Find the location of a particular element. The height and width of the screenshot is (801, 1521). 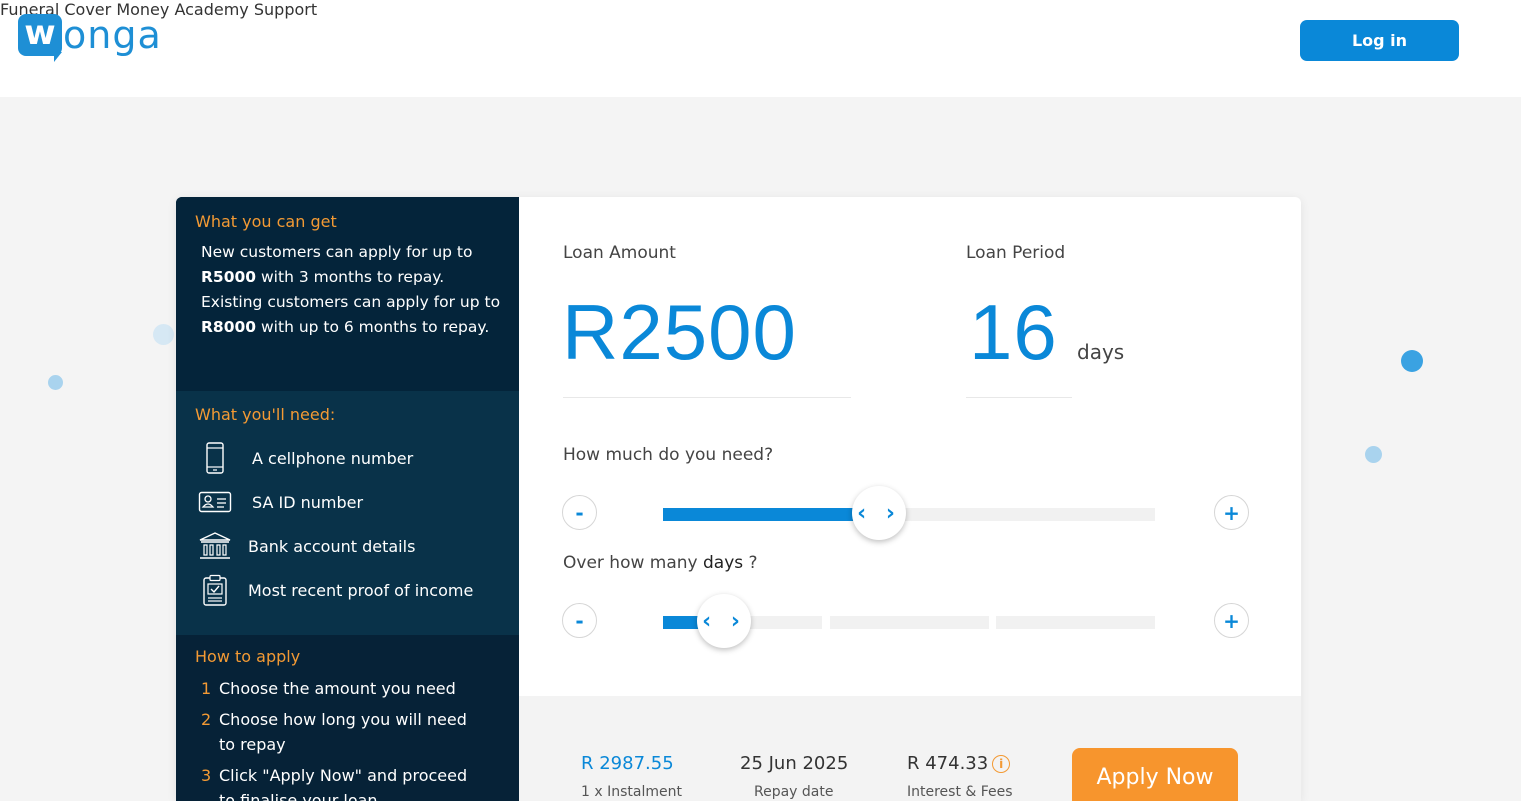

logo-wordmark: onga is located at coordinates (112, 35).